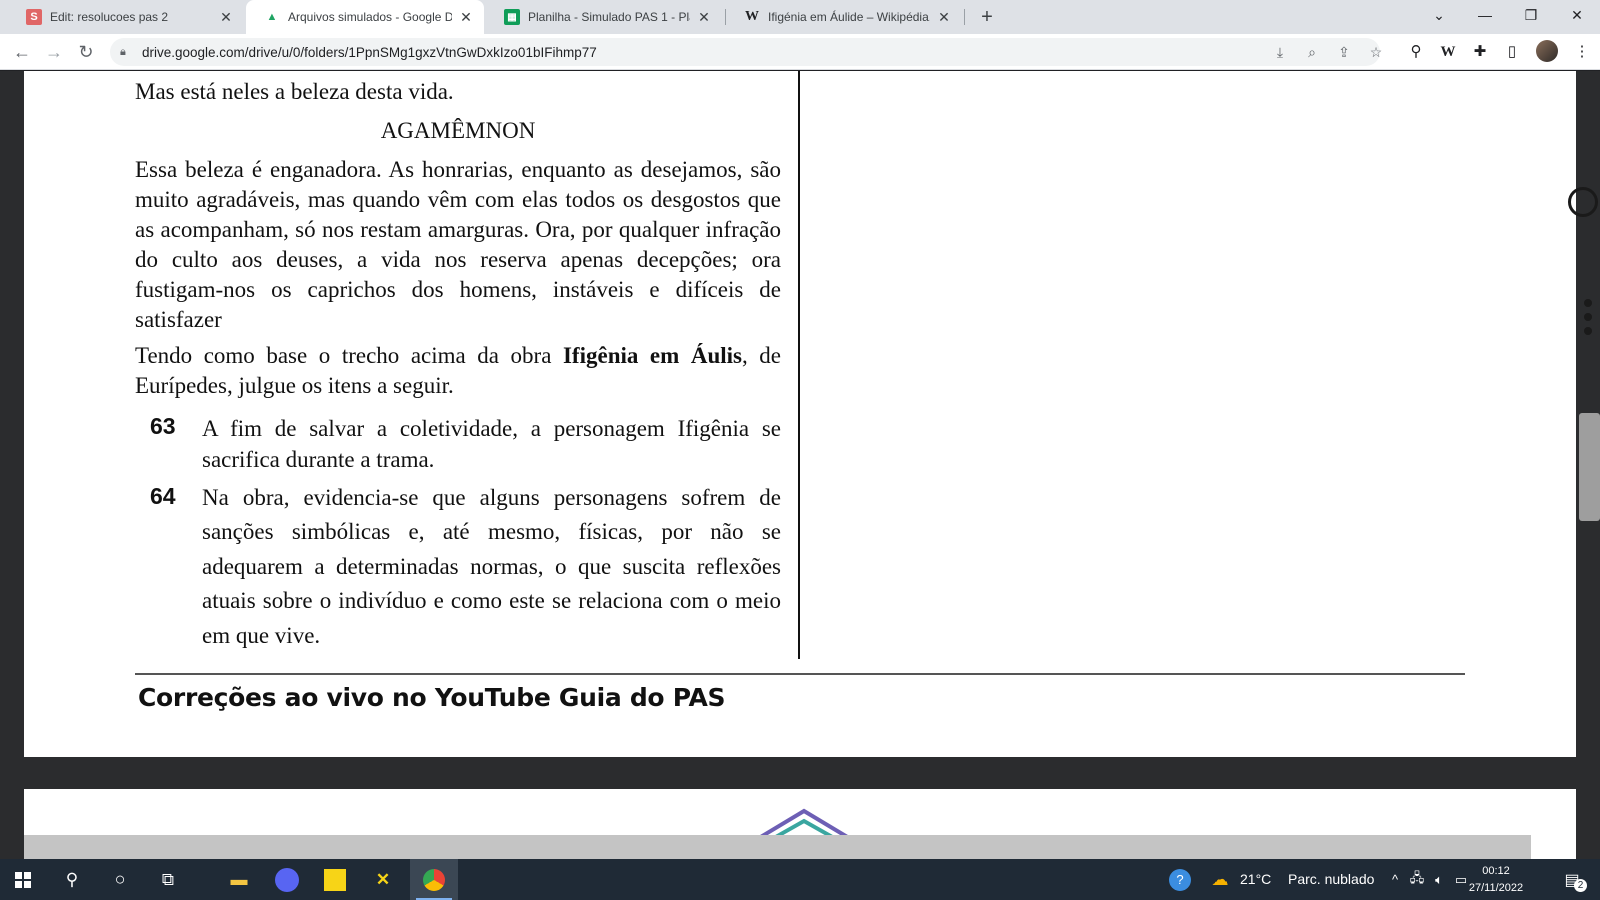  Describe the element at coordinates (1256, 879) in the screenshot. I see `weather-temp: 21°C` at that location.